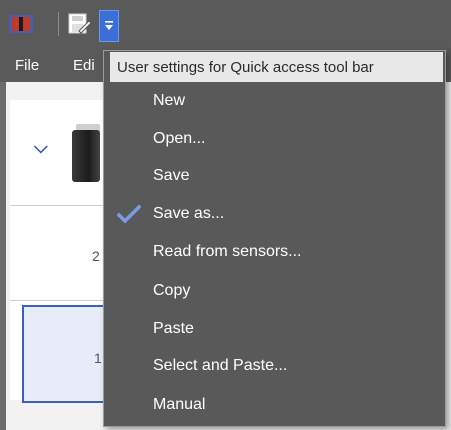 Image resolution: width=451 pixels, height=430 pixels. What do you see at coordinates (276, 67) in the screenshot?
I see `menu-title: User settings for Quick access tool bar` at bounding box center [276, 67].